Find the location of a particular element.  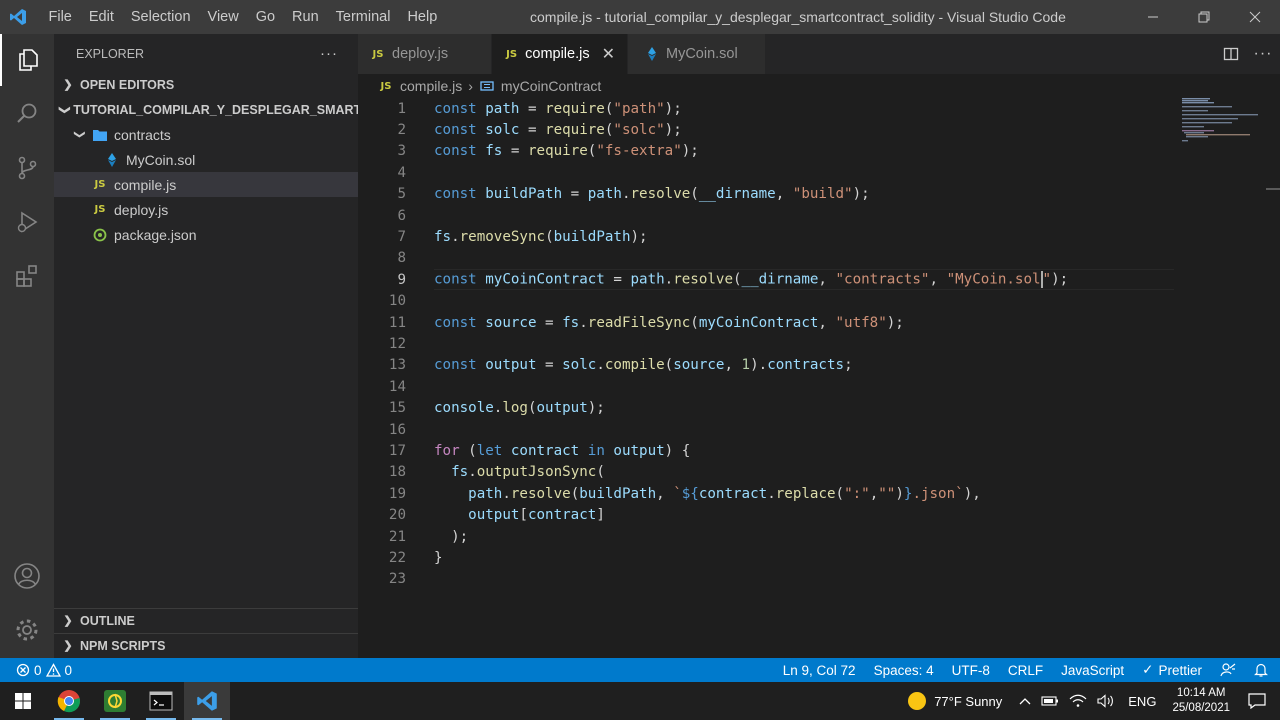

accounts-activity-button is located at coordinates (27, 576).